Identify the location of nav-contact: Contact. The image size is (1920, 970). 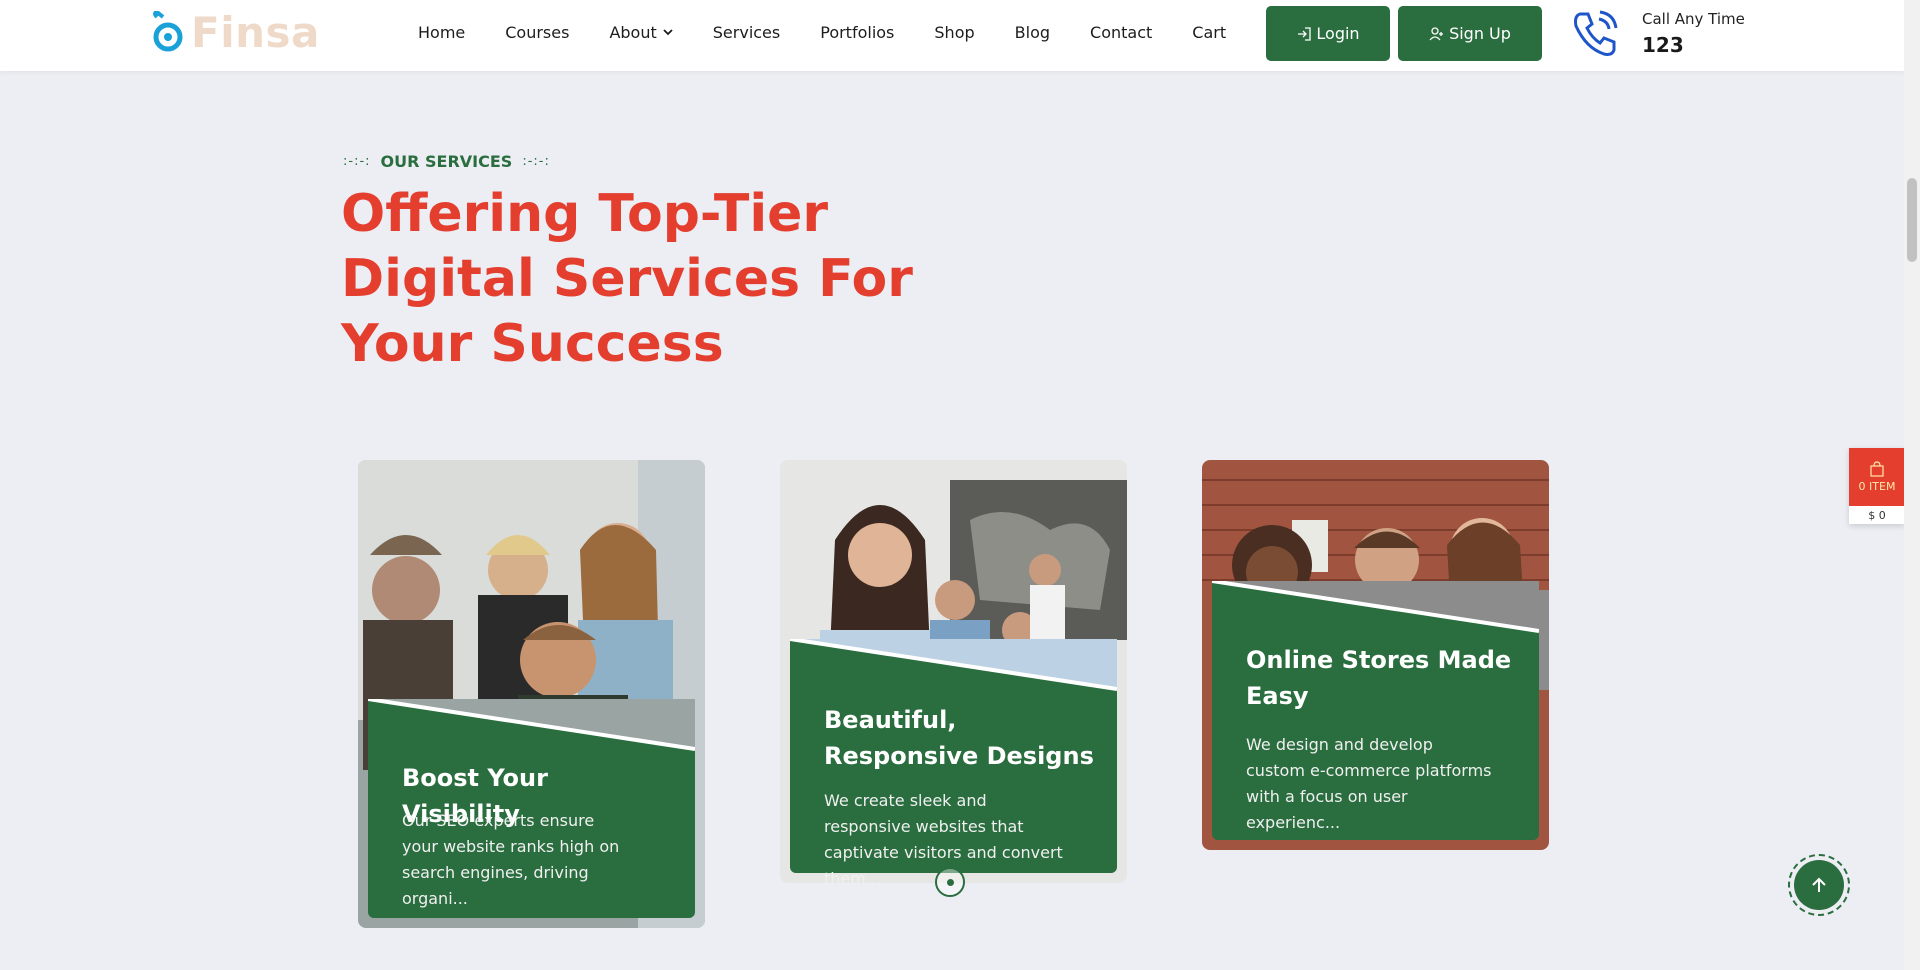
(1121, 32).